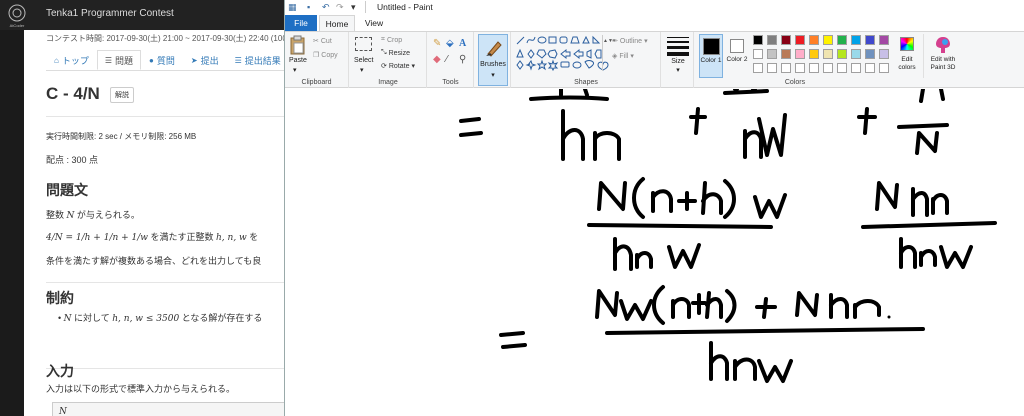 This screenshot has height=416, width=1024. What do you see at coordinates (608, 53) in the screenshot?
I see `shapes-scroll: ▲▼▾` at bounding box center [608, 53].